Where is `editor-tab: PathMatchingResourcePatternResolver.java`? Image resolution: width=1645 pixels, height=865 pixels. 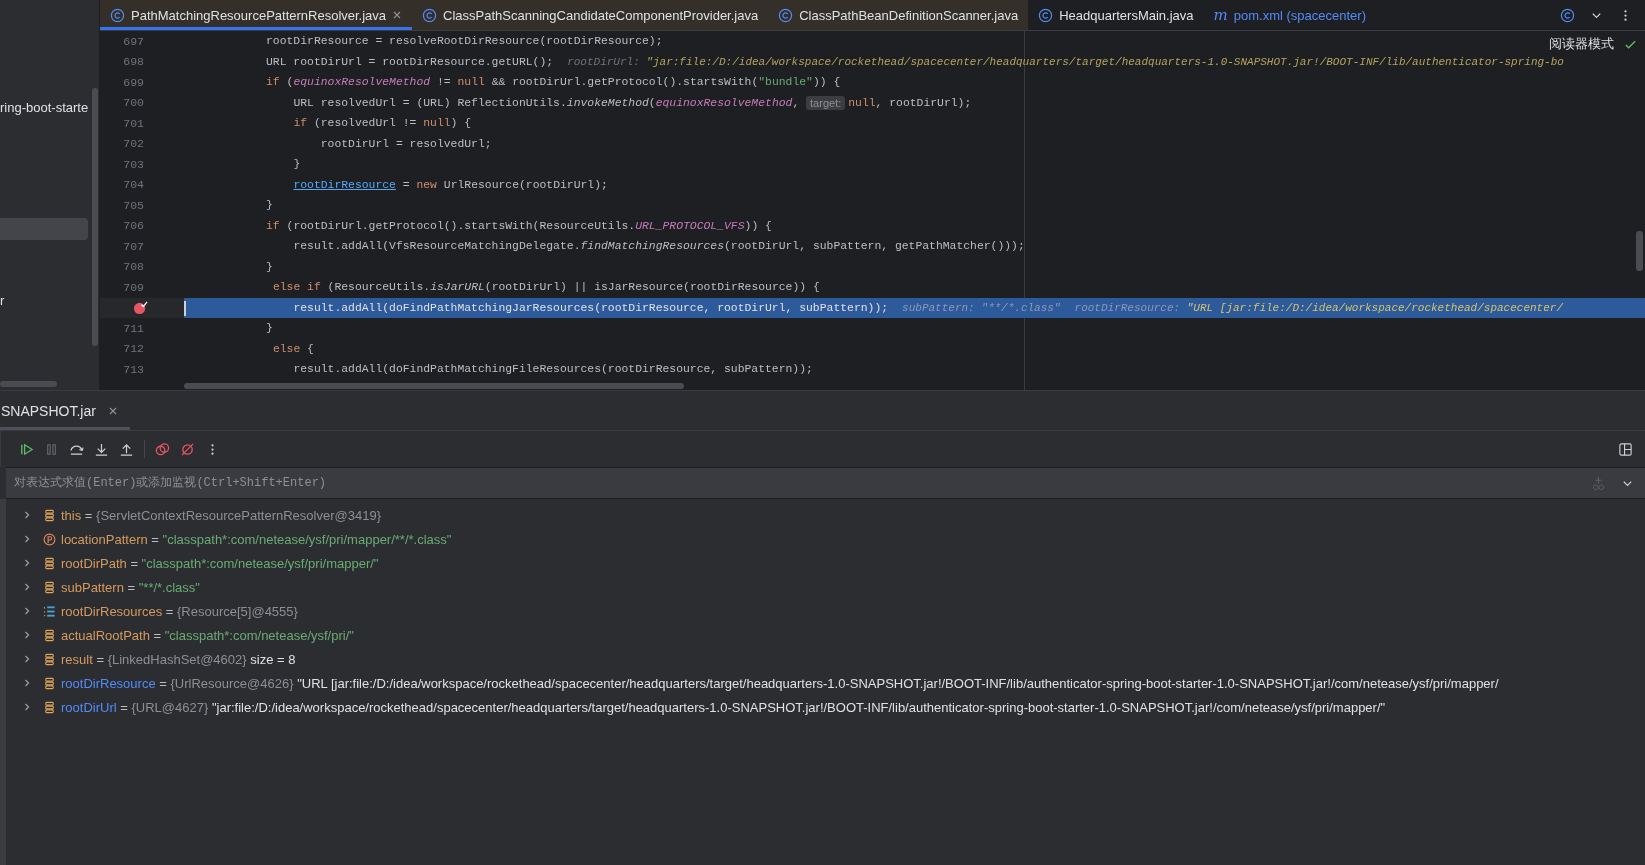
editor-tab: PathMatchingResourcePatternResolver.java is located at coordinates (256, 15).